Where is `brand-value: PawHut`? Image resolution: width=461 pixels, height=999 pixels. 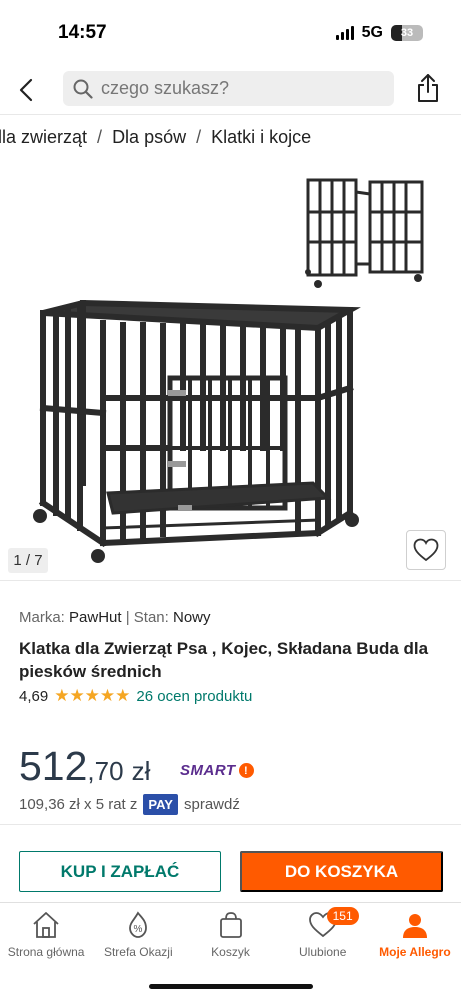 brand-value: PawHut is located at coordinates (95, 617).